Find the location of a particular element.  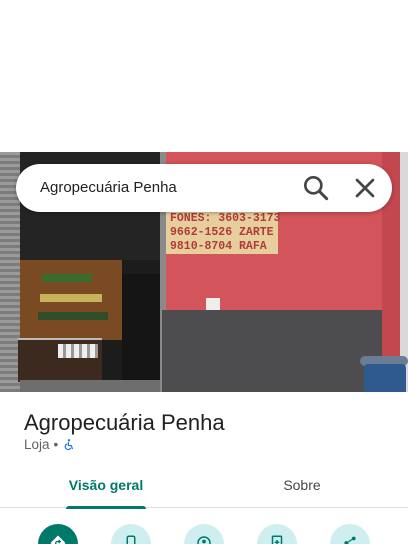

action-buttons is located at coordinates (204, 532).